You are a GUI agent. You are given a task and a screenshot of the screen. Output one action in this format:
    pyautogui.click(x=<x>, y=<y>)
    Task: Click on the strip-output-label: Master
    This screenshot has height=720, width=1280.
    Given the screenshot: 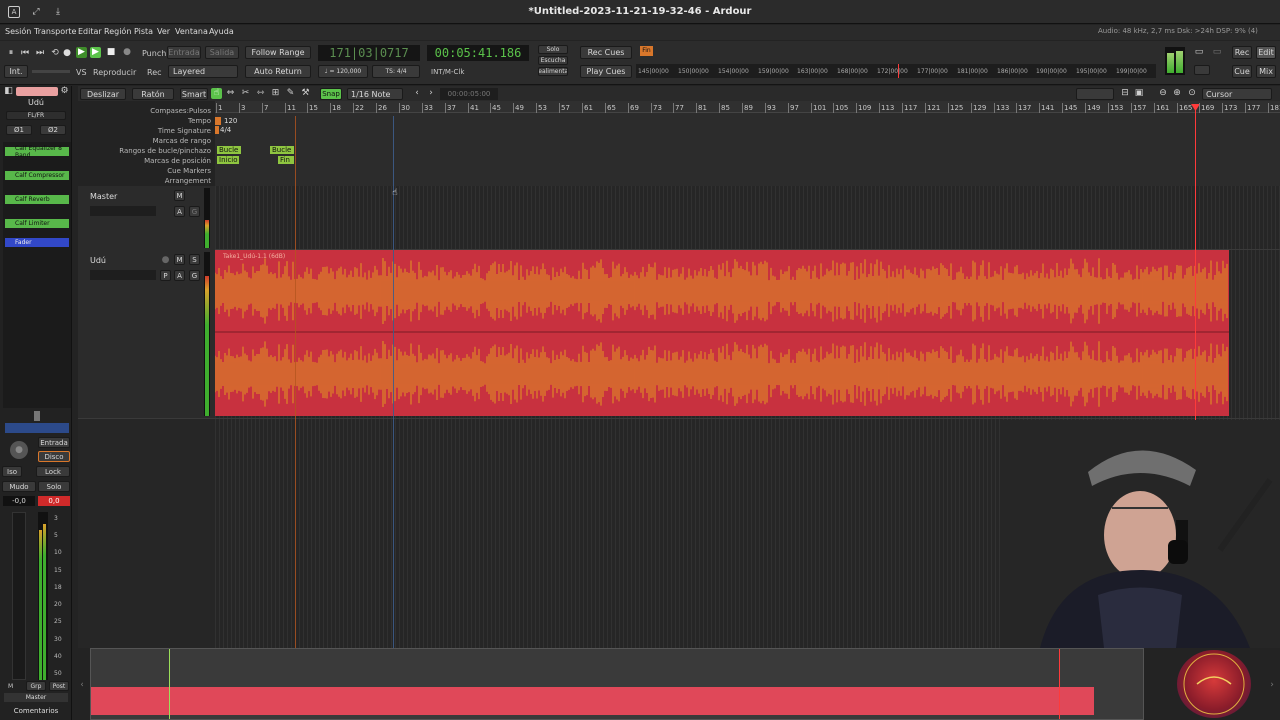 What is the action you would take?
    pyautogui.click(x=36, y=697)
    